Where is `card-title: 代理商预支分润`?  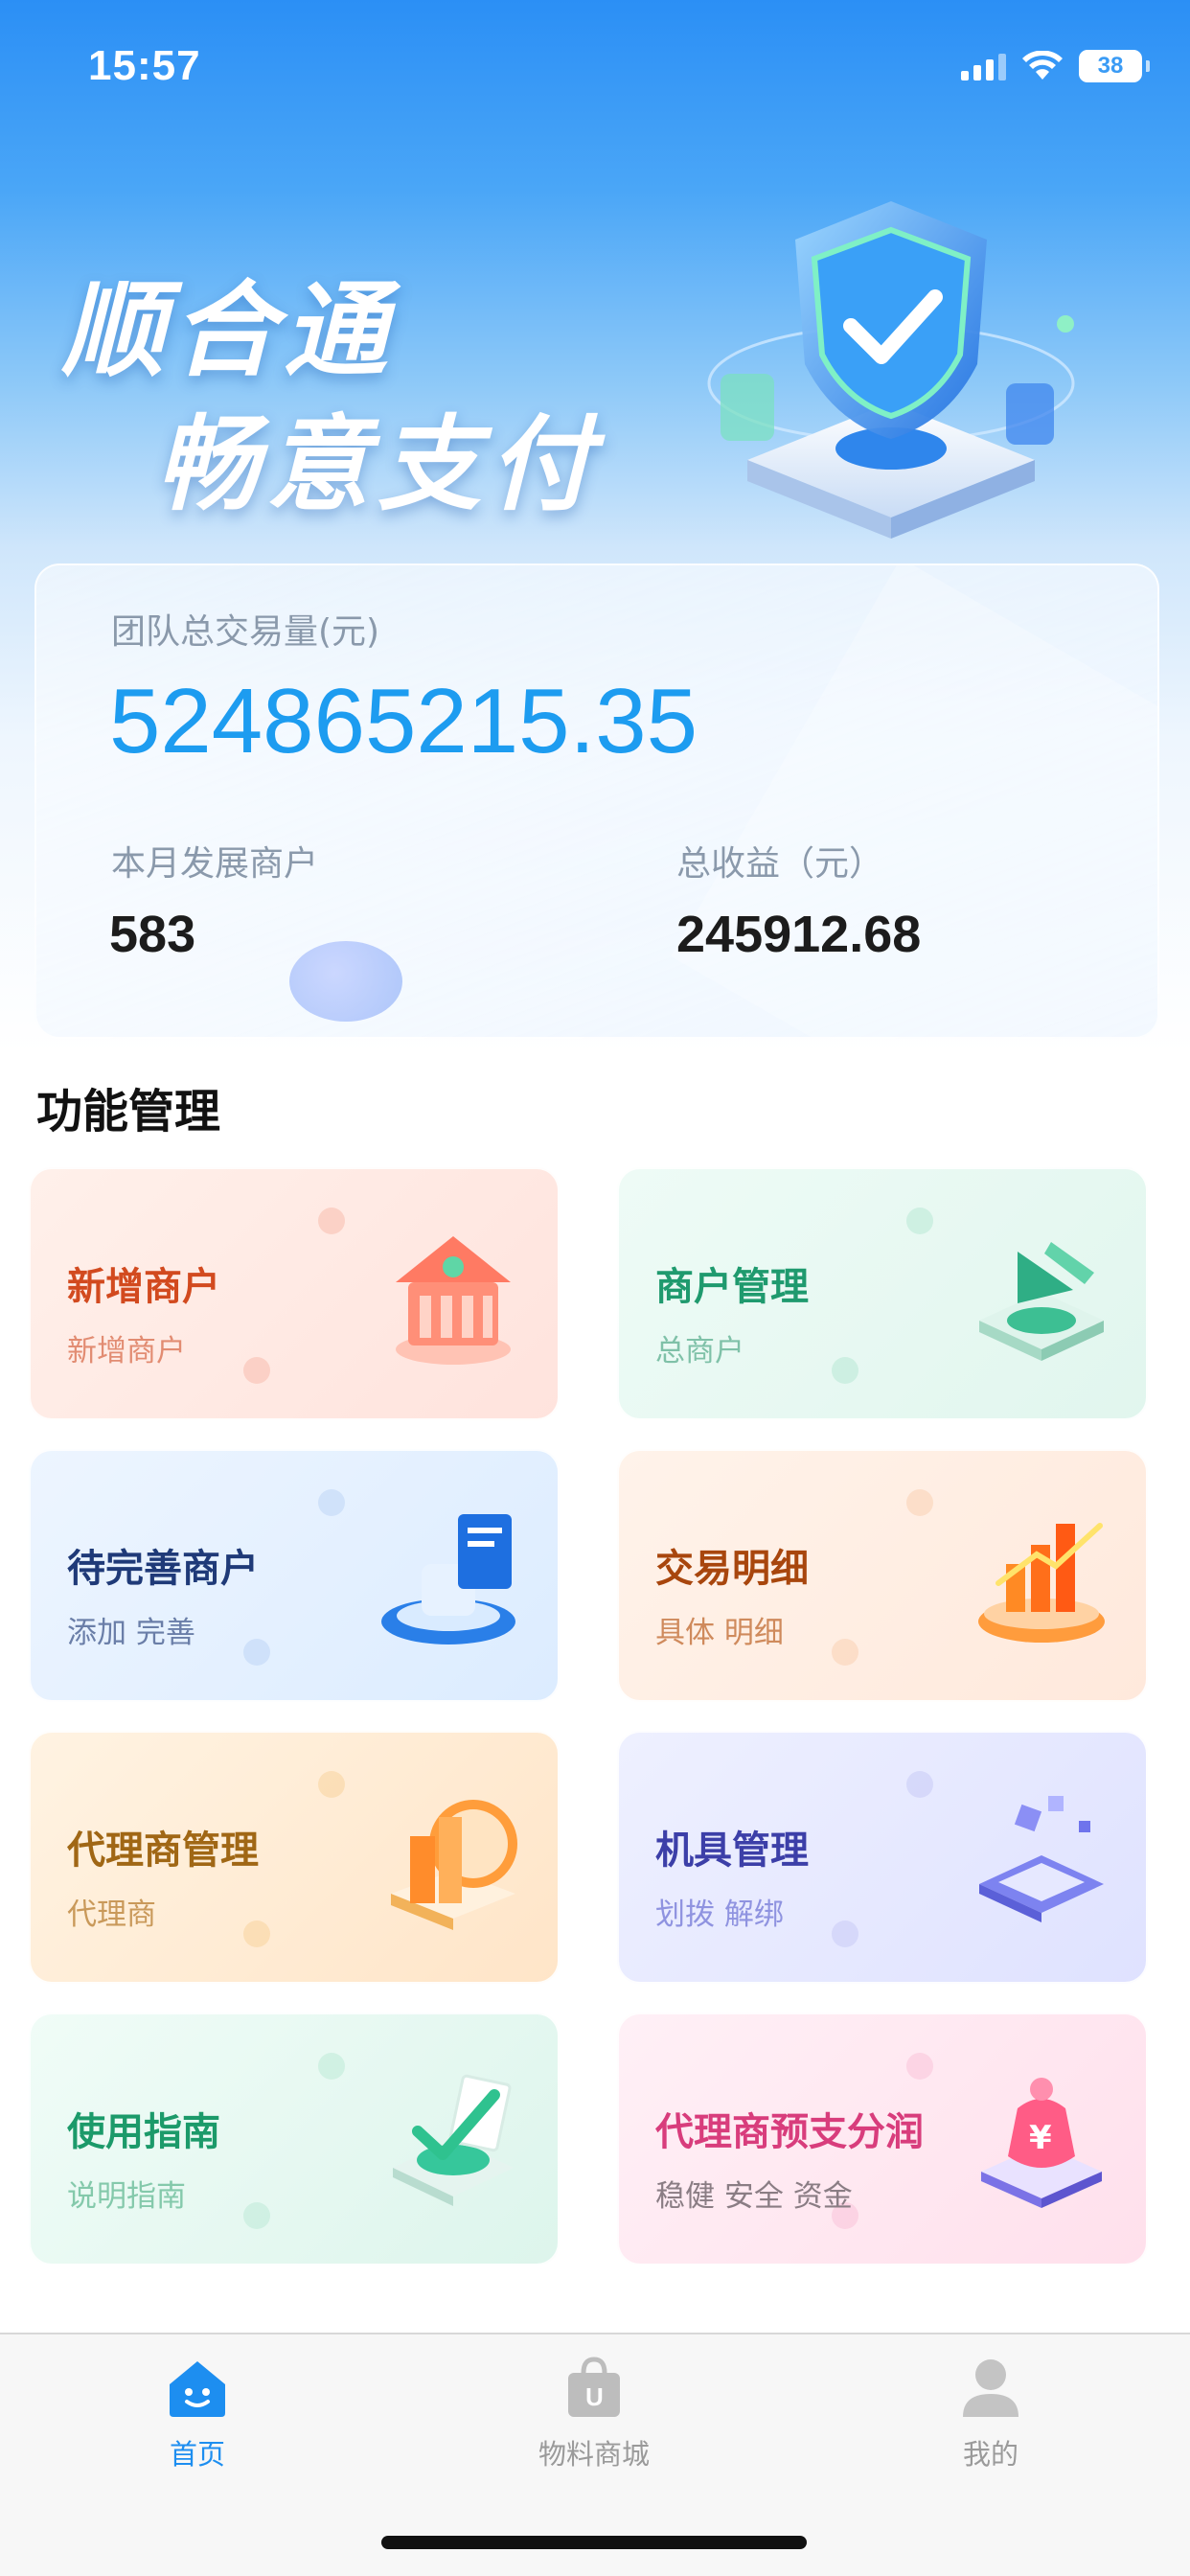 card-title: 代理商预支分润 is located at coordinates (790, 2132).